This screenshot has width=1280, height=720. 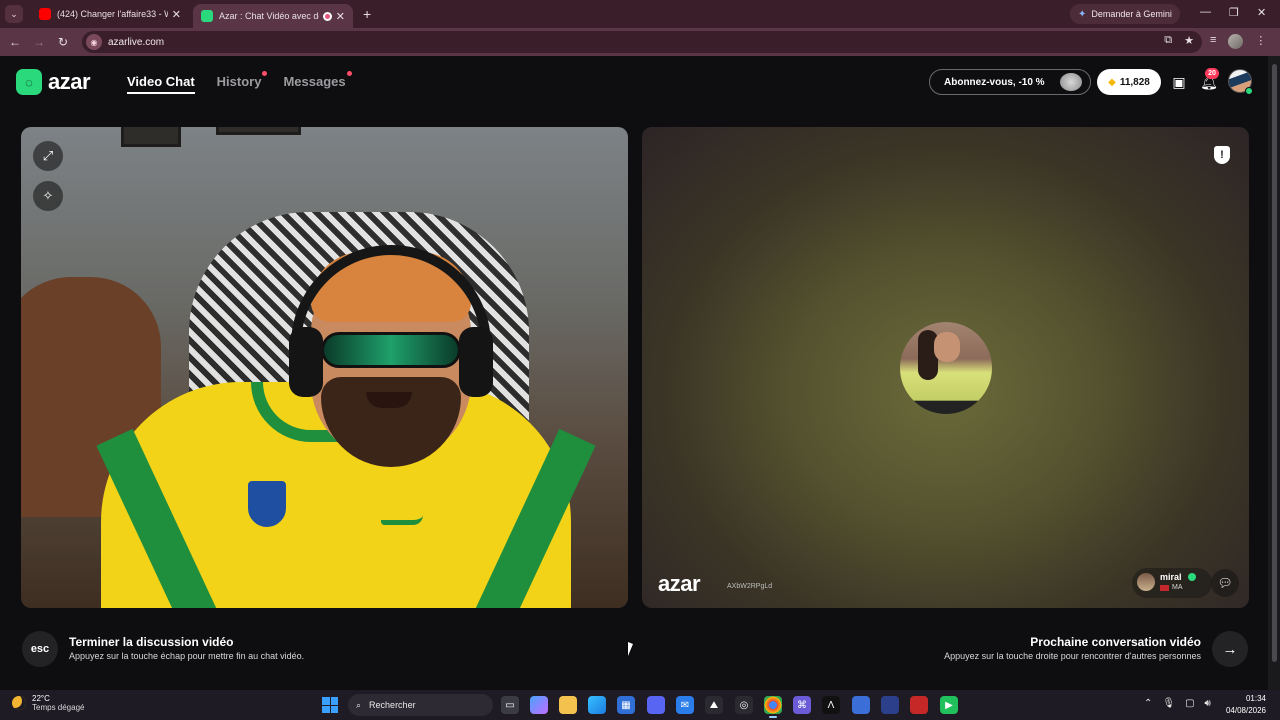 I want to click on subscribe-label: Abonnez-vous, -10 %, so click(x=994, y=82).